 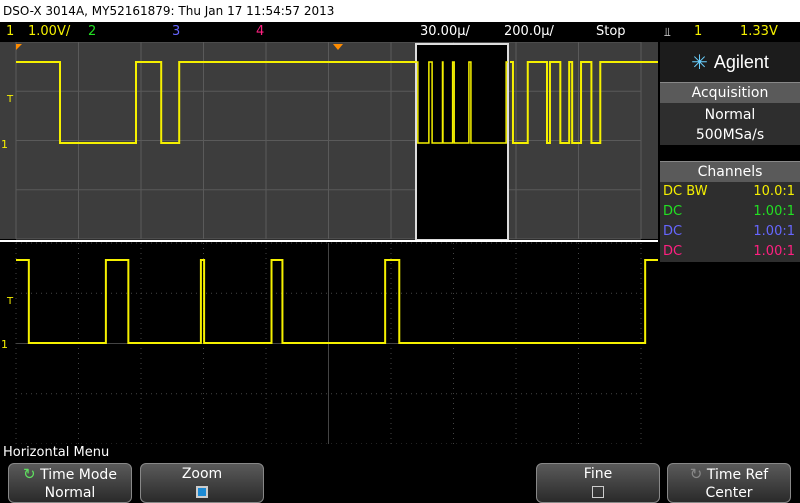 I want to click on brand-name: Agilent, so click(x=741, y=61).